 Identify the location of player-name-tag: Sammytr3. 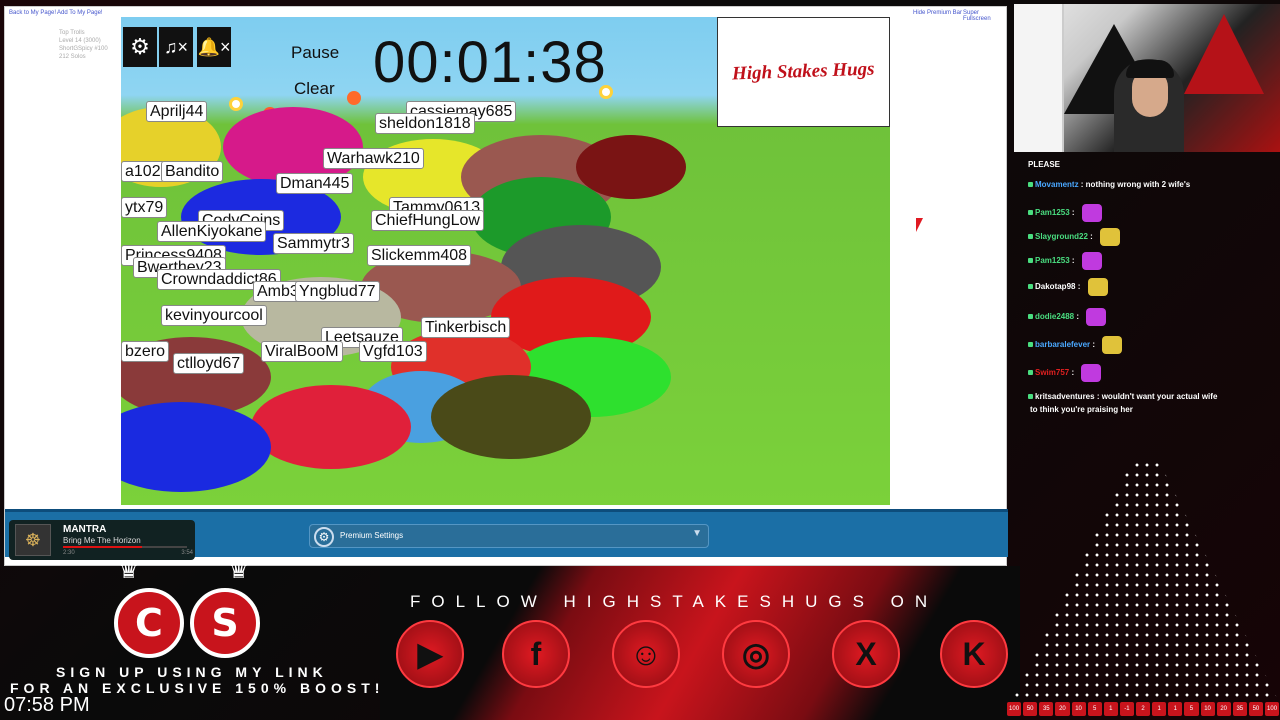
(313, 243).